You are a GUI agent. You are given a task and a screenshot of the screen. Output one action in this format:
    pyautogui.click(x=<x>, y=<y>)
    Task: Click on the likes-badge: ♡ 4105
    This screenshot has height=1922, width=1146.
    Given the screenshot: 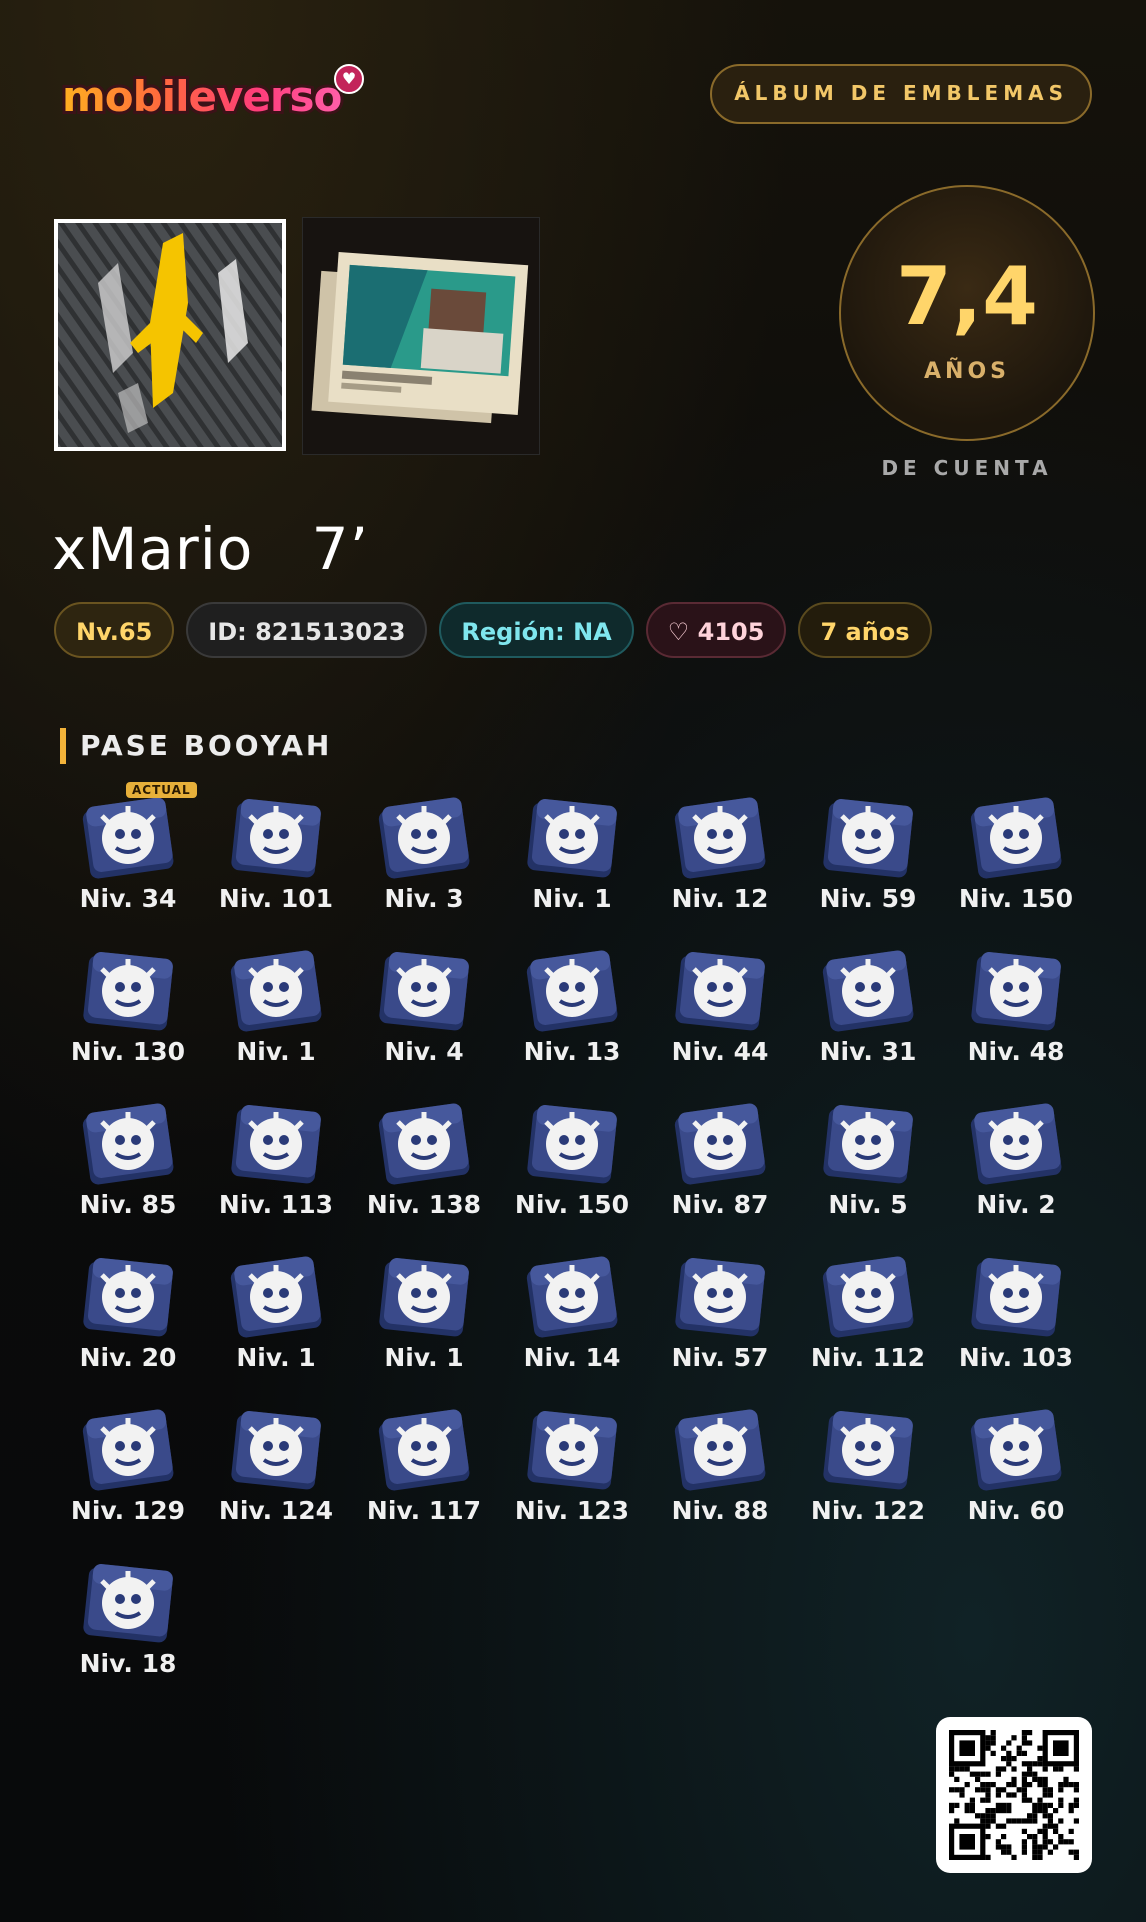 What is the action you would take?
    pyautogui.click(x=716, y=630)
    